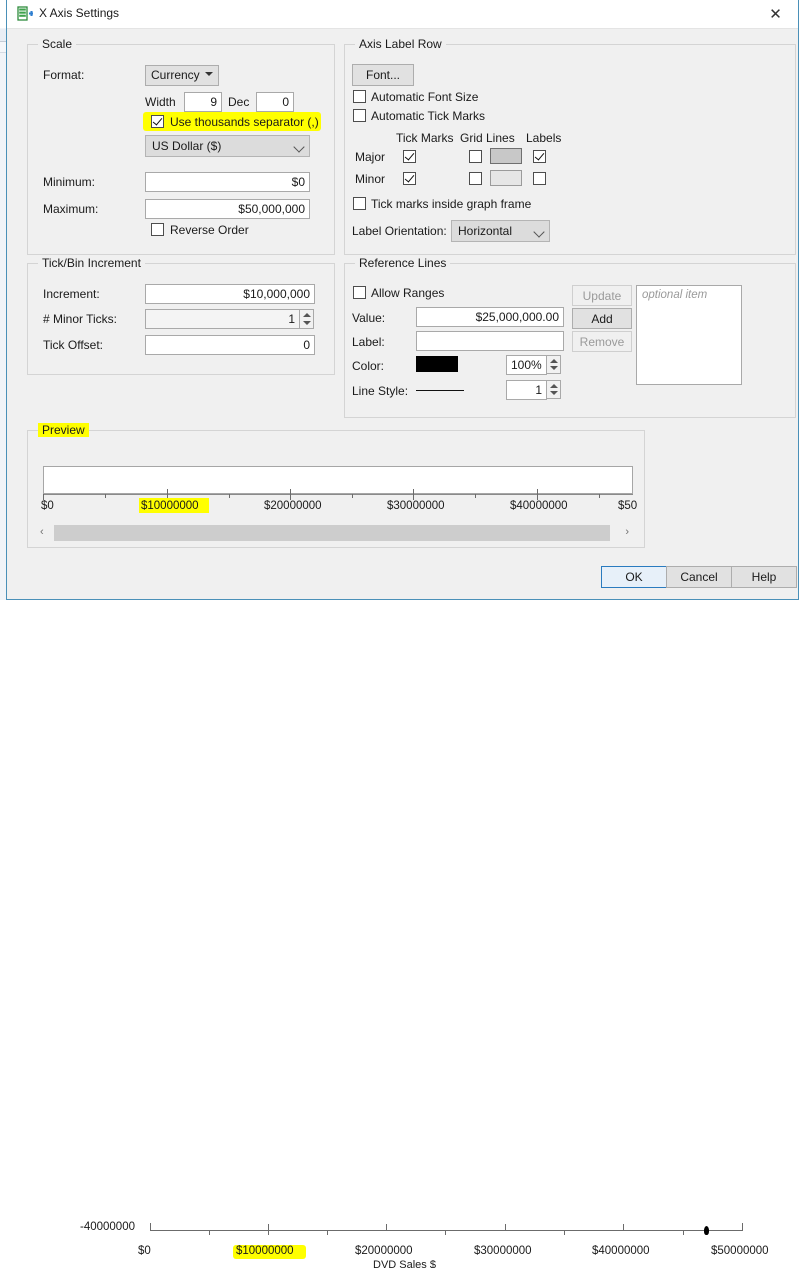 The image size is (805, 1268). I want to click on thousands-separator-checkbox, so click(157, 121).